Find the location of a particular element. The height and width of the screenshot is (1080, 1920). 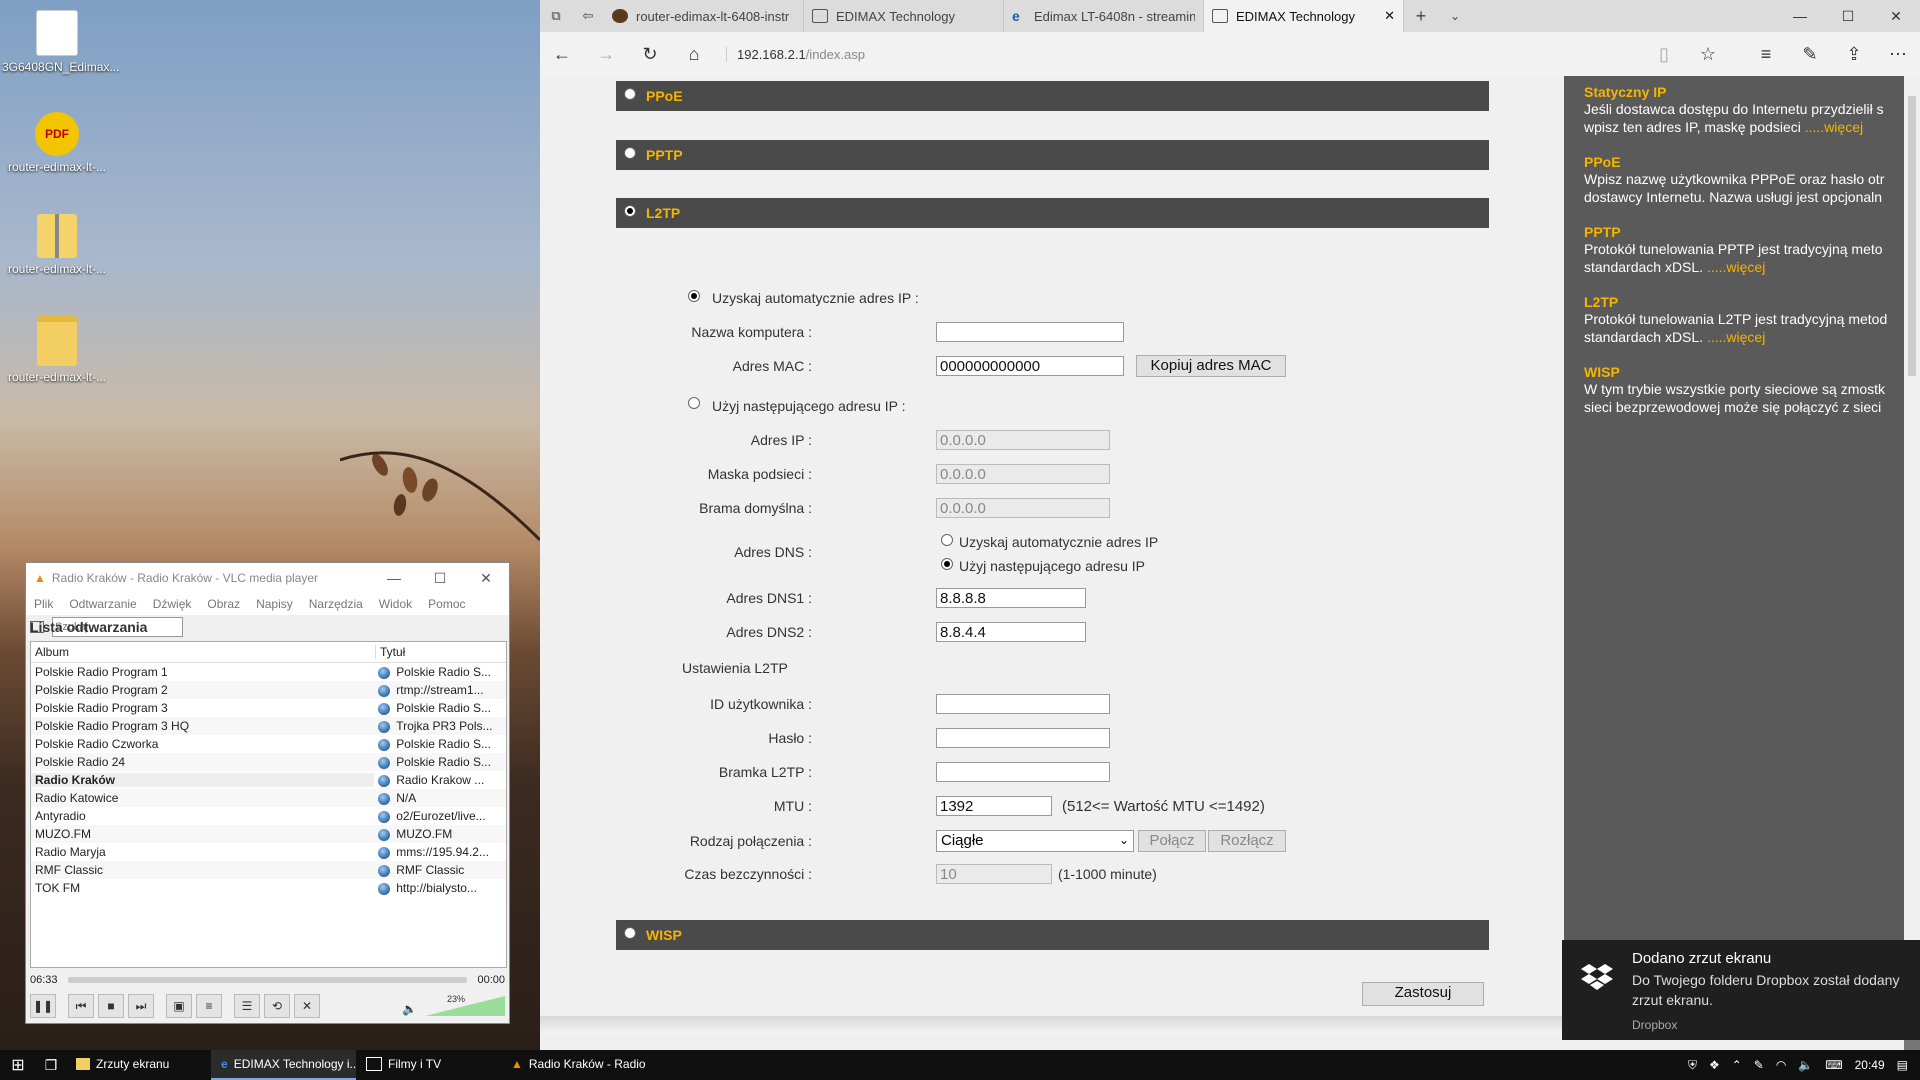

dns-auto-radio is located at coordinates (947, 540).